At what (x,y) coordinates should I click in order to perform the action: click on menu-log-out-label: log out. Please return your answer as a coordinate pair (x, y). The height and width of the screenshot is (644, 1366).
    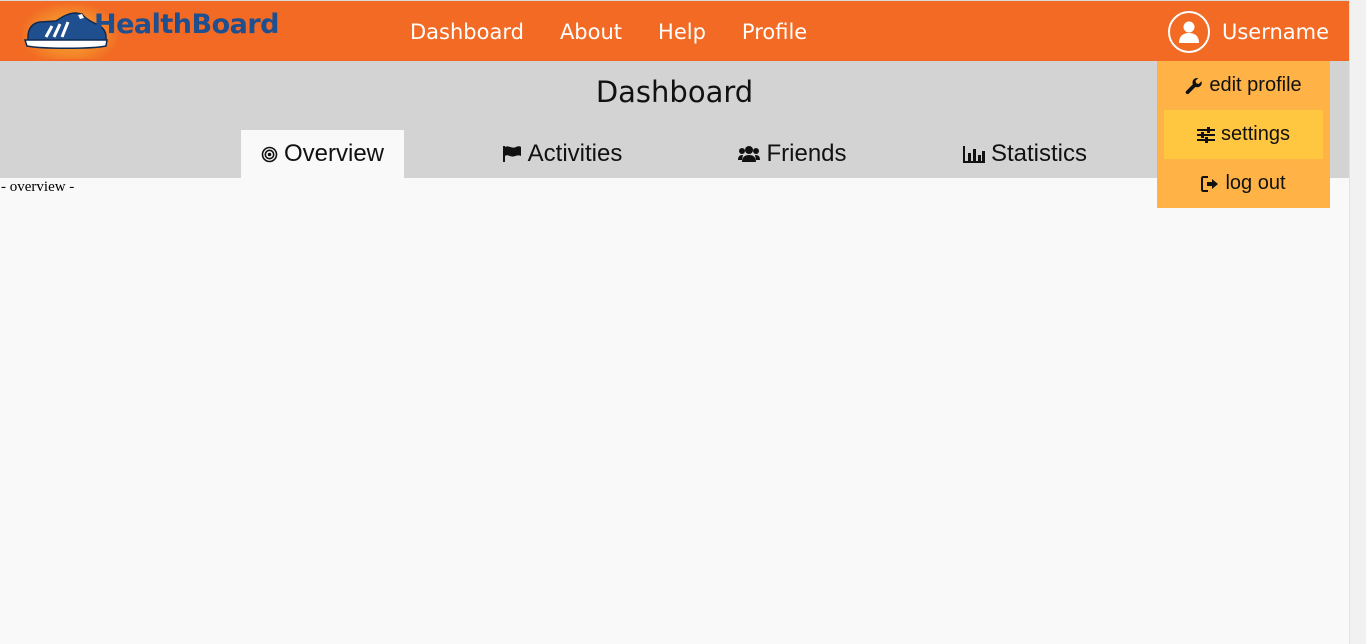
    Looking at the image, I should click on (1255, 183).